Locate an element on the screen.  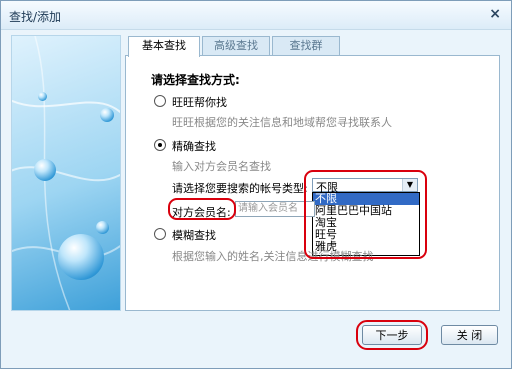
option-exact-search-label: 精确查找 is located at coordinates (194, 146).